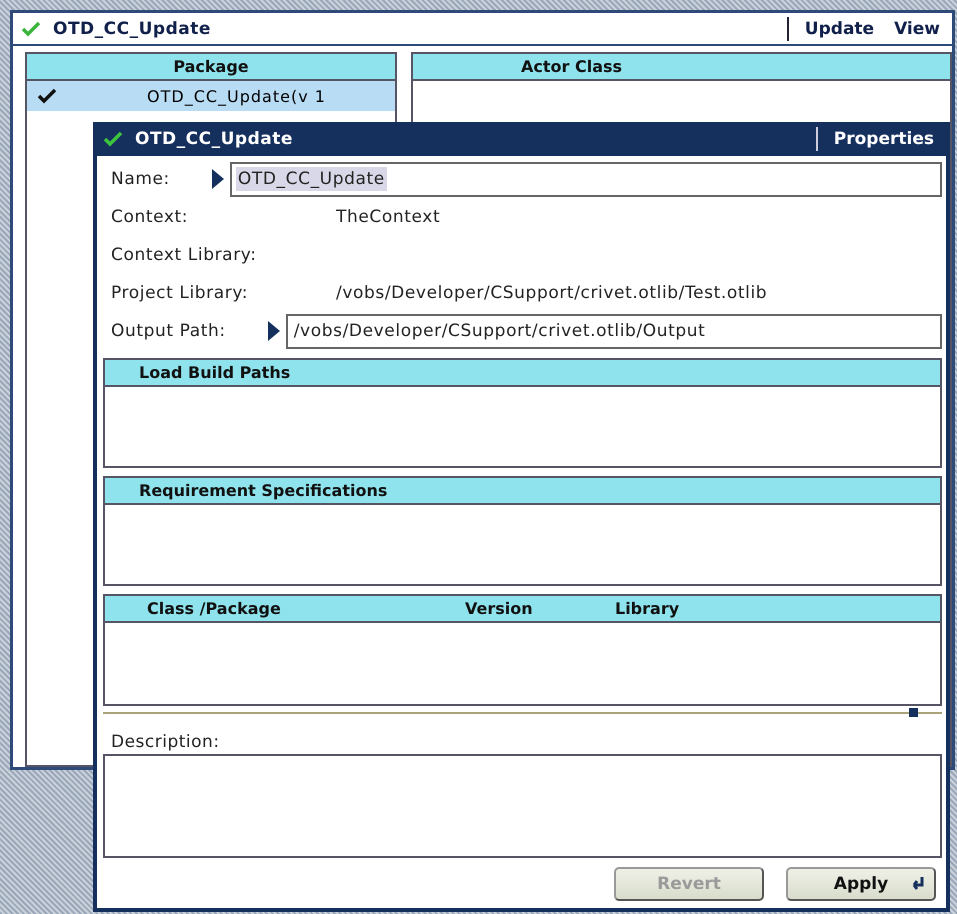 The width and height of the screenshot is (957, 914). What do you see at coordinates (647, 608) in the screenshot?
I see `column-header: Library` at bounding box center [647, 608].